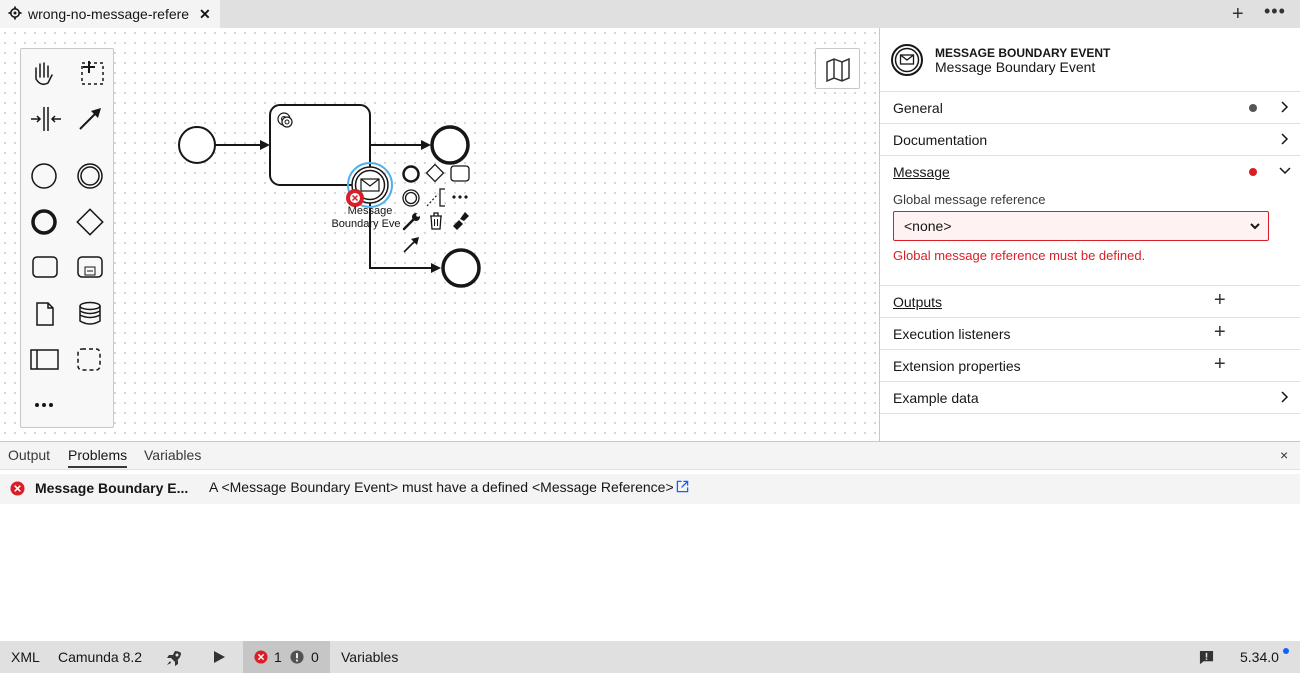 The image size is (1300, 673). Describe the element at coordinates (436, 221) in the screenshot. I see `trash-icon` at that location.